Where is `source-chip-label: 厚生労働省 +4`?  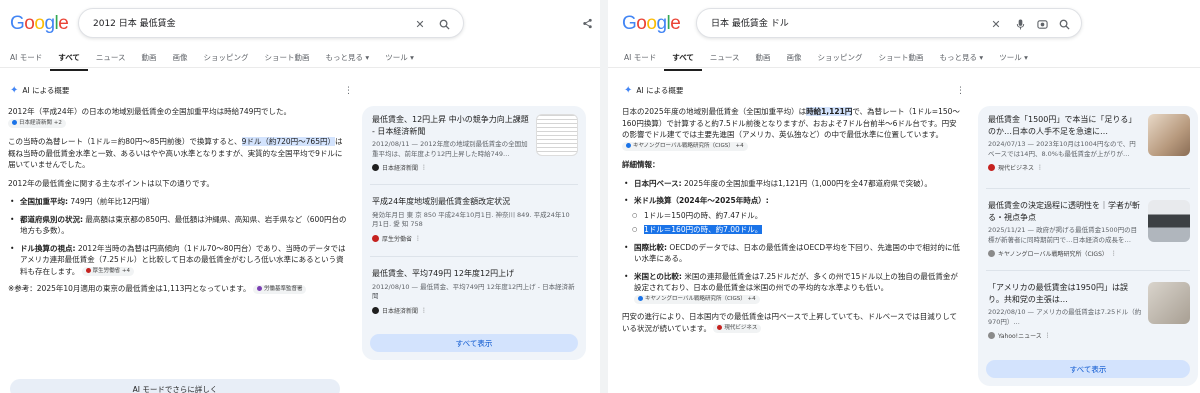
source-chip-label: 厚生労働省 +4 is located at coordinates (111, 271).